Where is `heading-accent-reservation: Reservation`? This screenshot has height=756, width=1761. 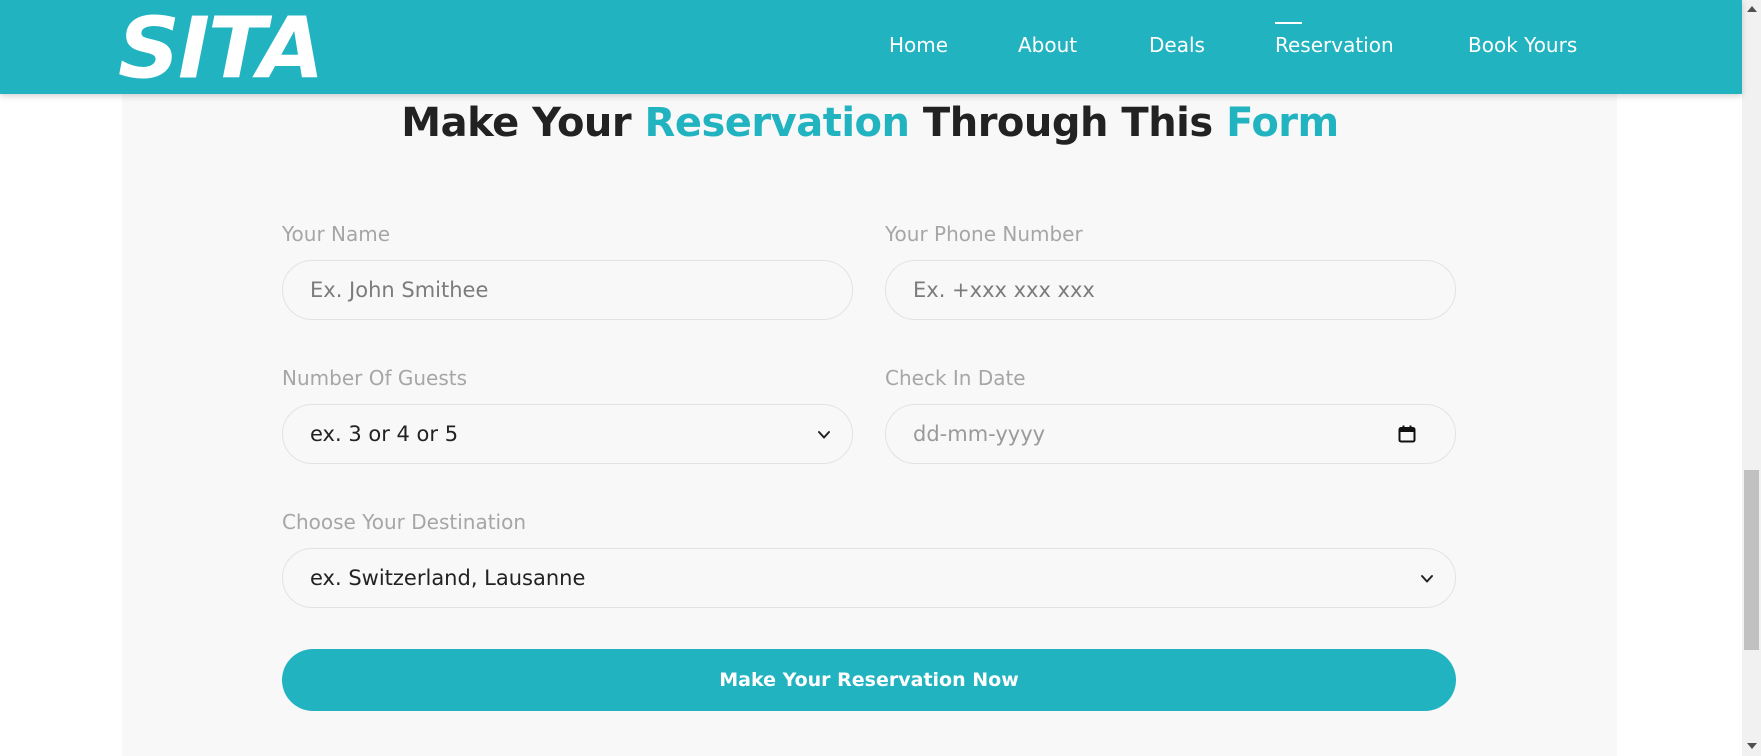
heading-accent-reservation: Reservation is located at coordinates (777, 123).